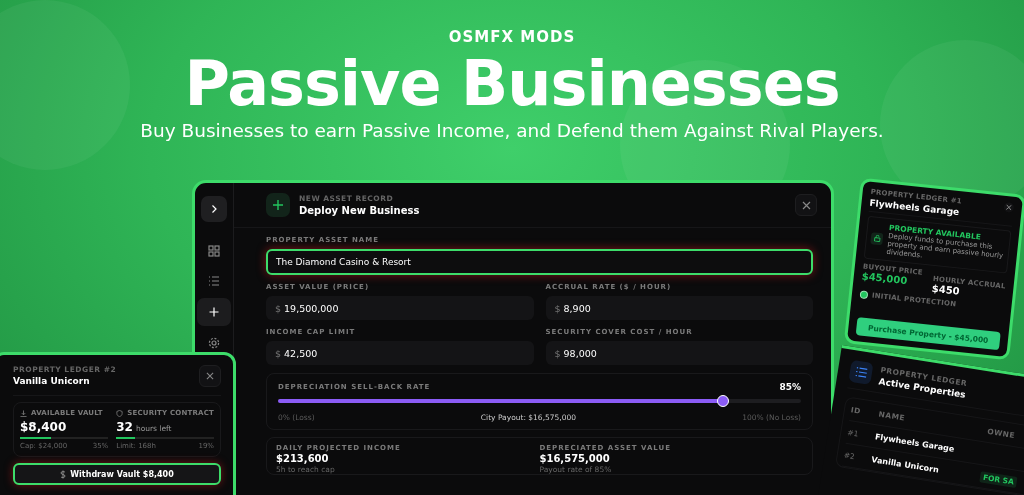 This screenshot has height=495, width=1024. What do you see at coordinates (52, 381) in the screenshot?
I see `card-title: Vanilla Unicorn` at bounding box center [52, 381].